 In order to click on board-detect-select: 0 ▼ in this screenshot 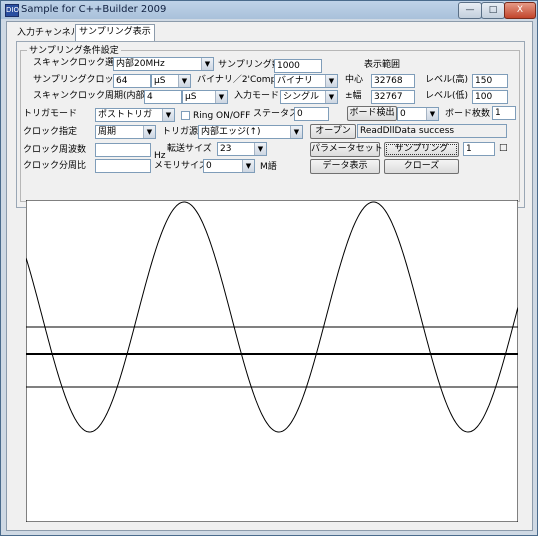, I will do `click(418, 114)`.